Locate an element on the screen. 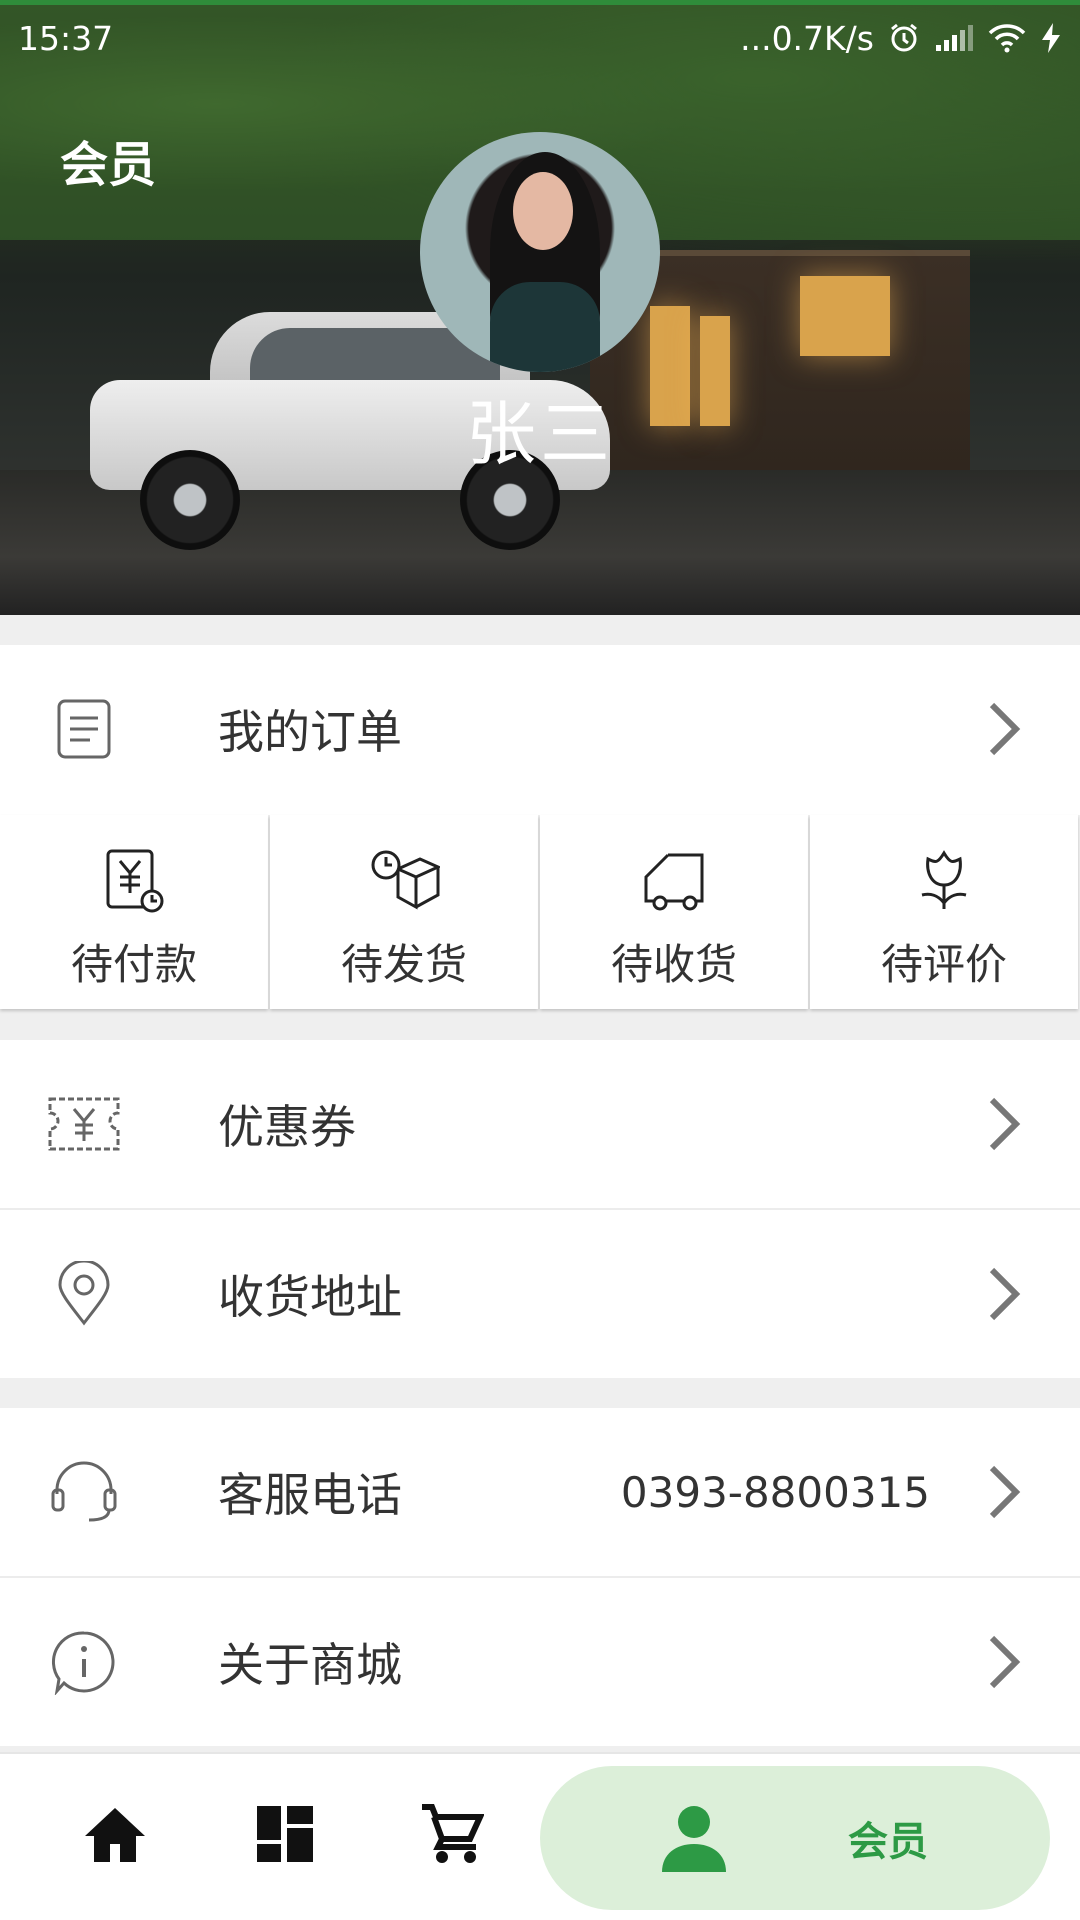  tab-pending-shipment: 待发货 is located at coordinates (404, 912).